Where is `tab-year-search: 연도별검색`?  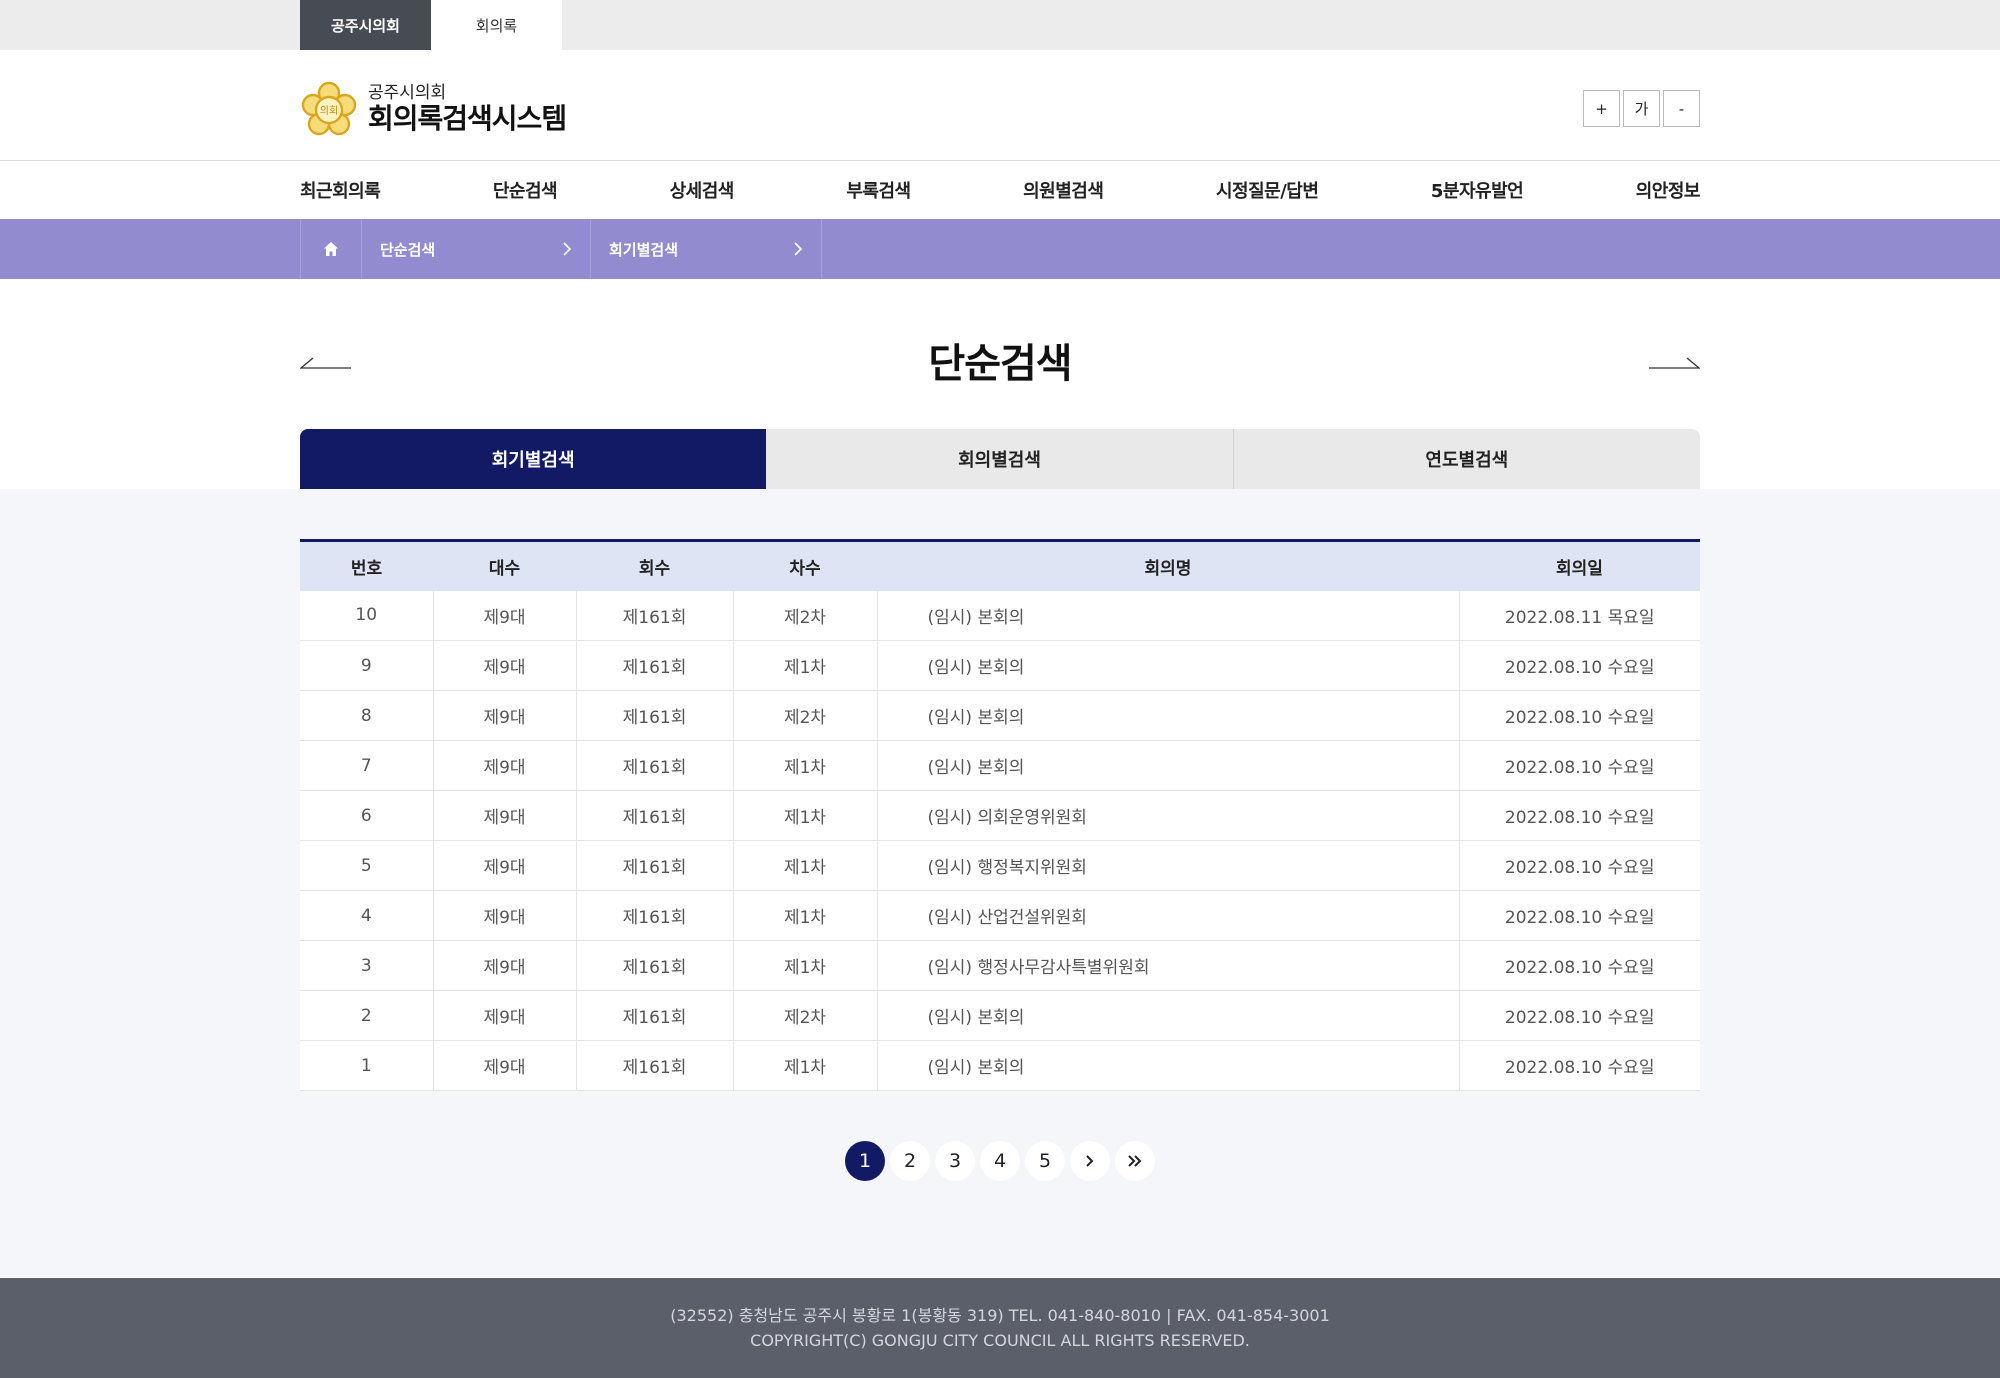
tab-year-search: 연도별검색 is located at coordinates (1466, 459).